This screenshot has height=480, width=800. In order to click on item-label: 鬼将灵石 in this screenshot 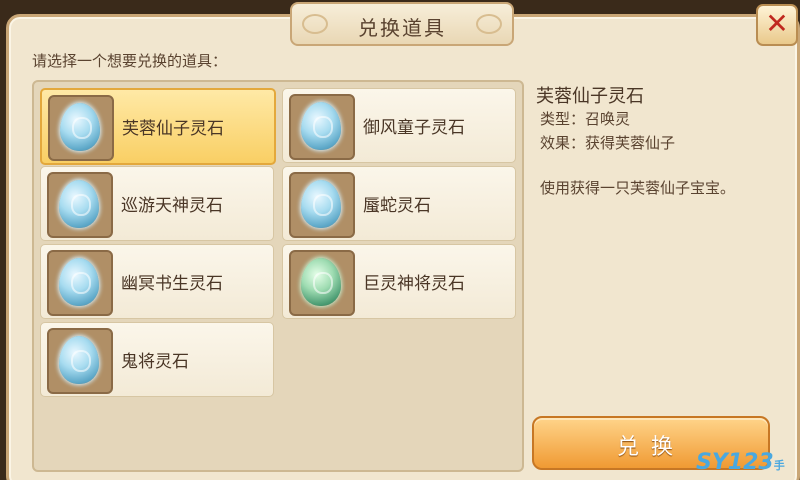, I will do `click(155, 362)`.